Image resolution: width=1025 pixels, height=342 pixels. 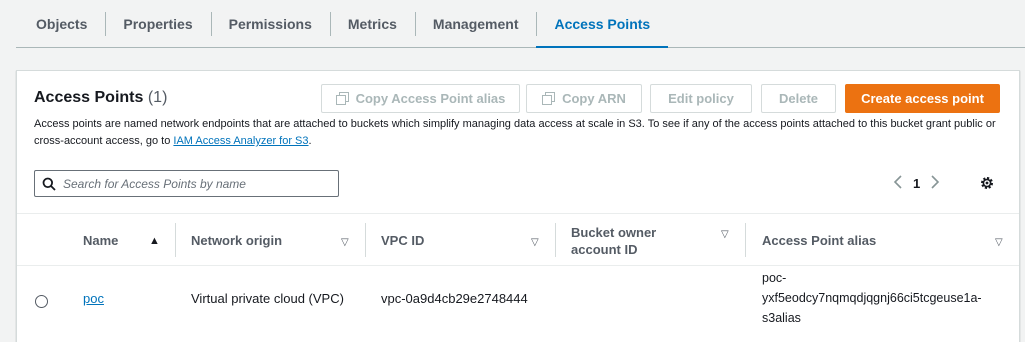 I want to click on gear-icon, so click(x=987, y=185).